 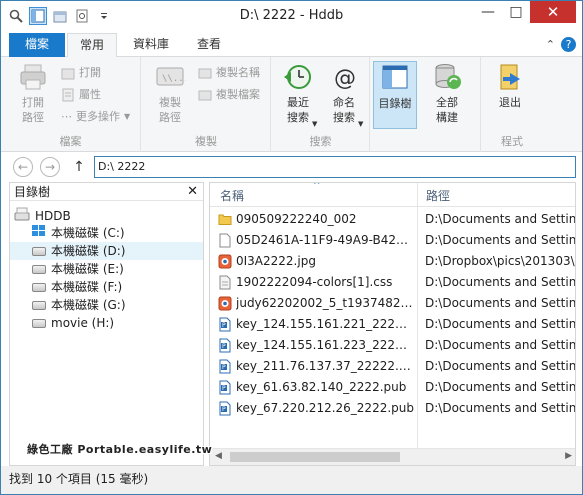 What do you see at coordinates (218, 456) in the screenshot?
I see `scroll-left-icon: ◀` at bounding box center [218, 456].